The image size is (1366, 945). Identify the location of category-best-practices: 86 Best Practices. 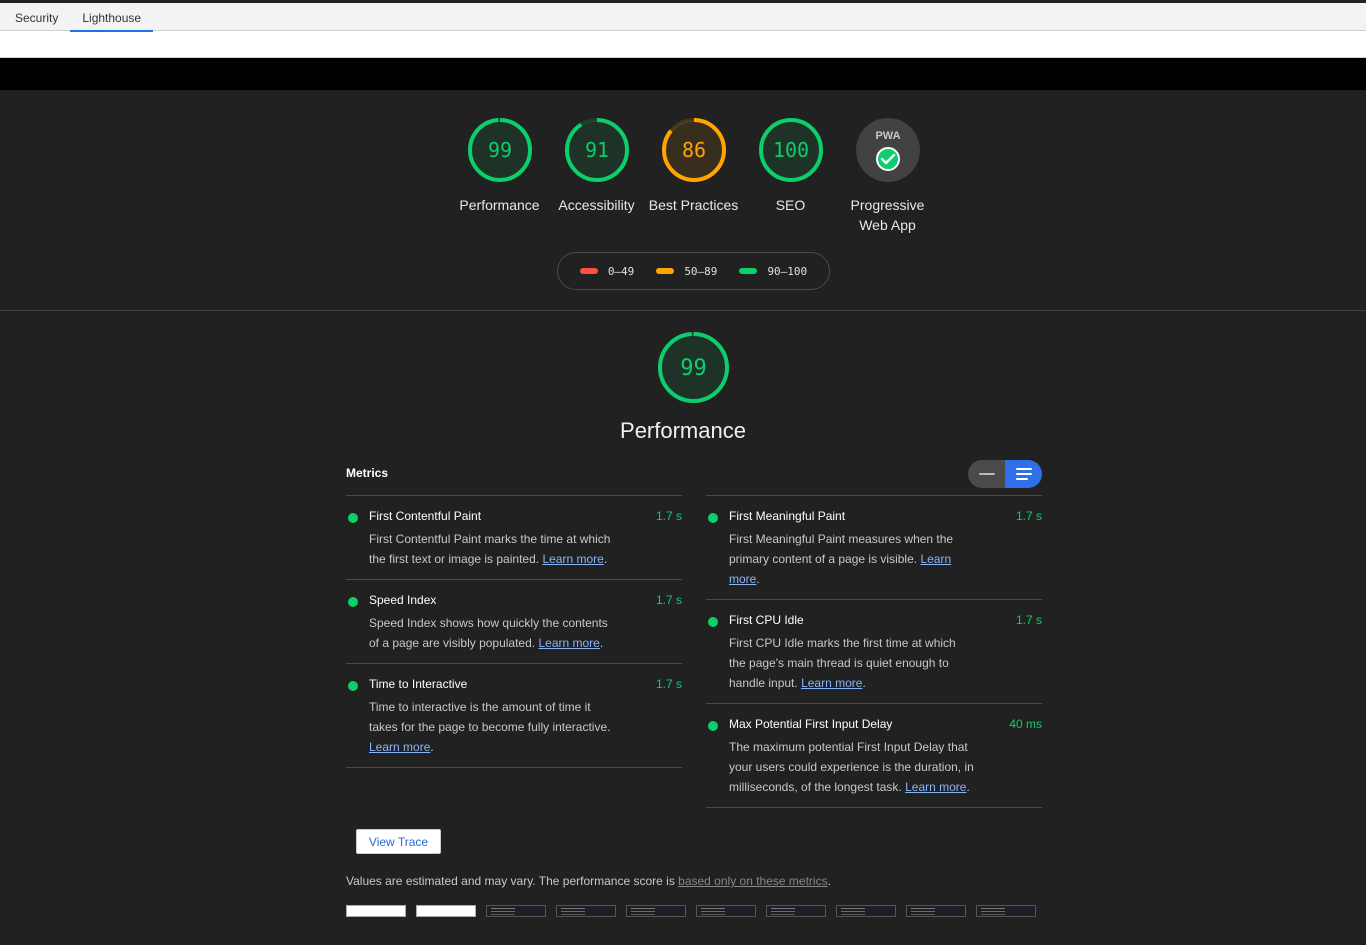
(693, 176).